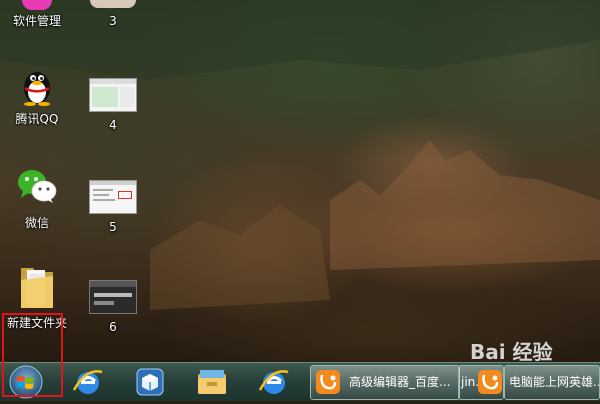 The width and height of the screenshot is (600, 404). What do you see at coordinates (36, 21) in the screenshot?
I see `desktop-icon-label: 软件管理` at bounding box center [36, 21].